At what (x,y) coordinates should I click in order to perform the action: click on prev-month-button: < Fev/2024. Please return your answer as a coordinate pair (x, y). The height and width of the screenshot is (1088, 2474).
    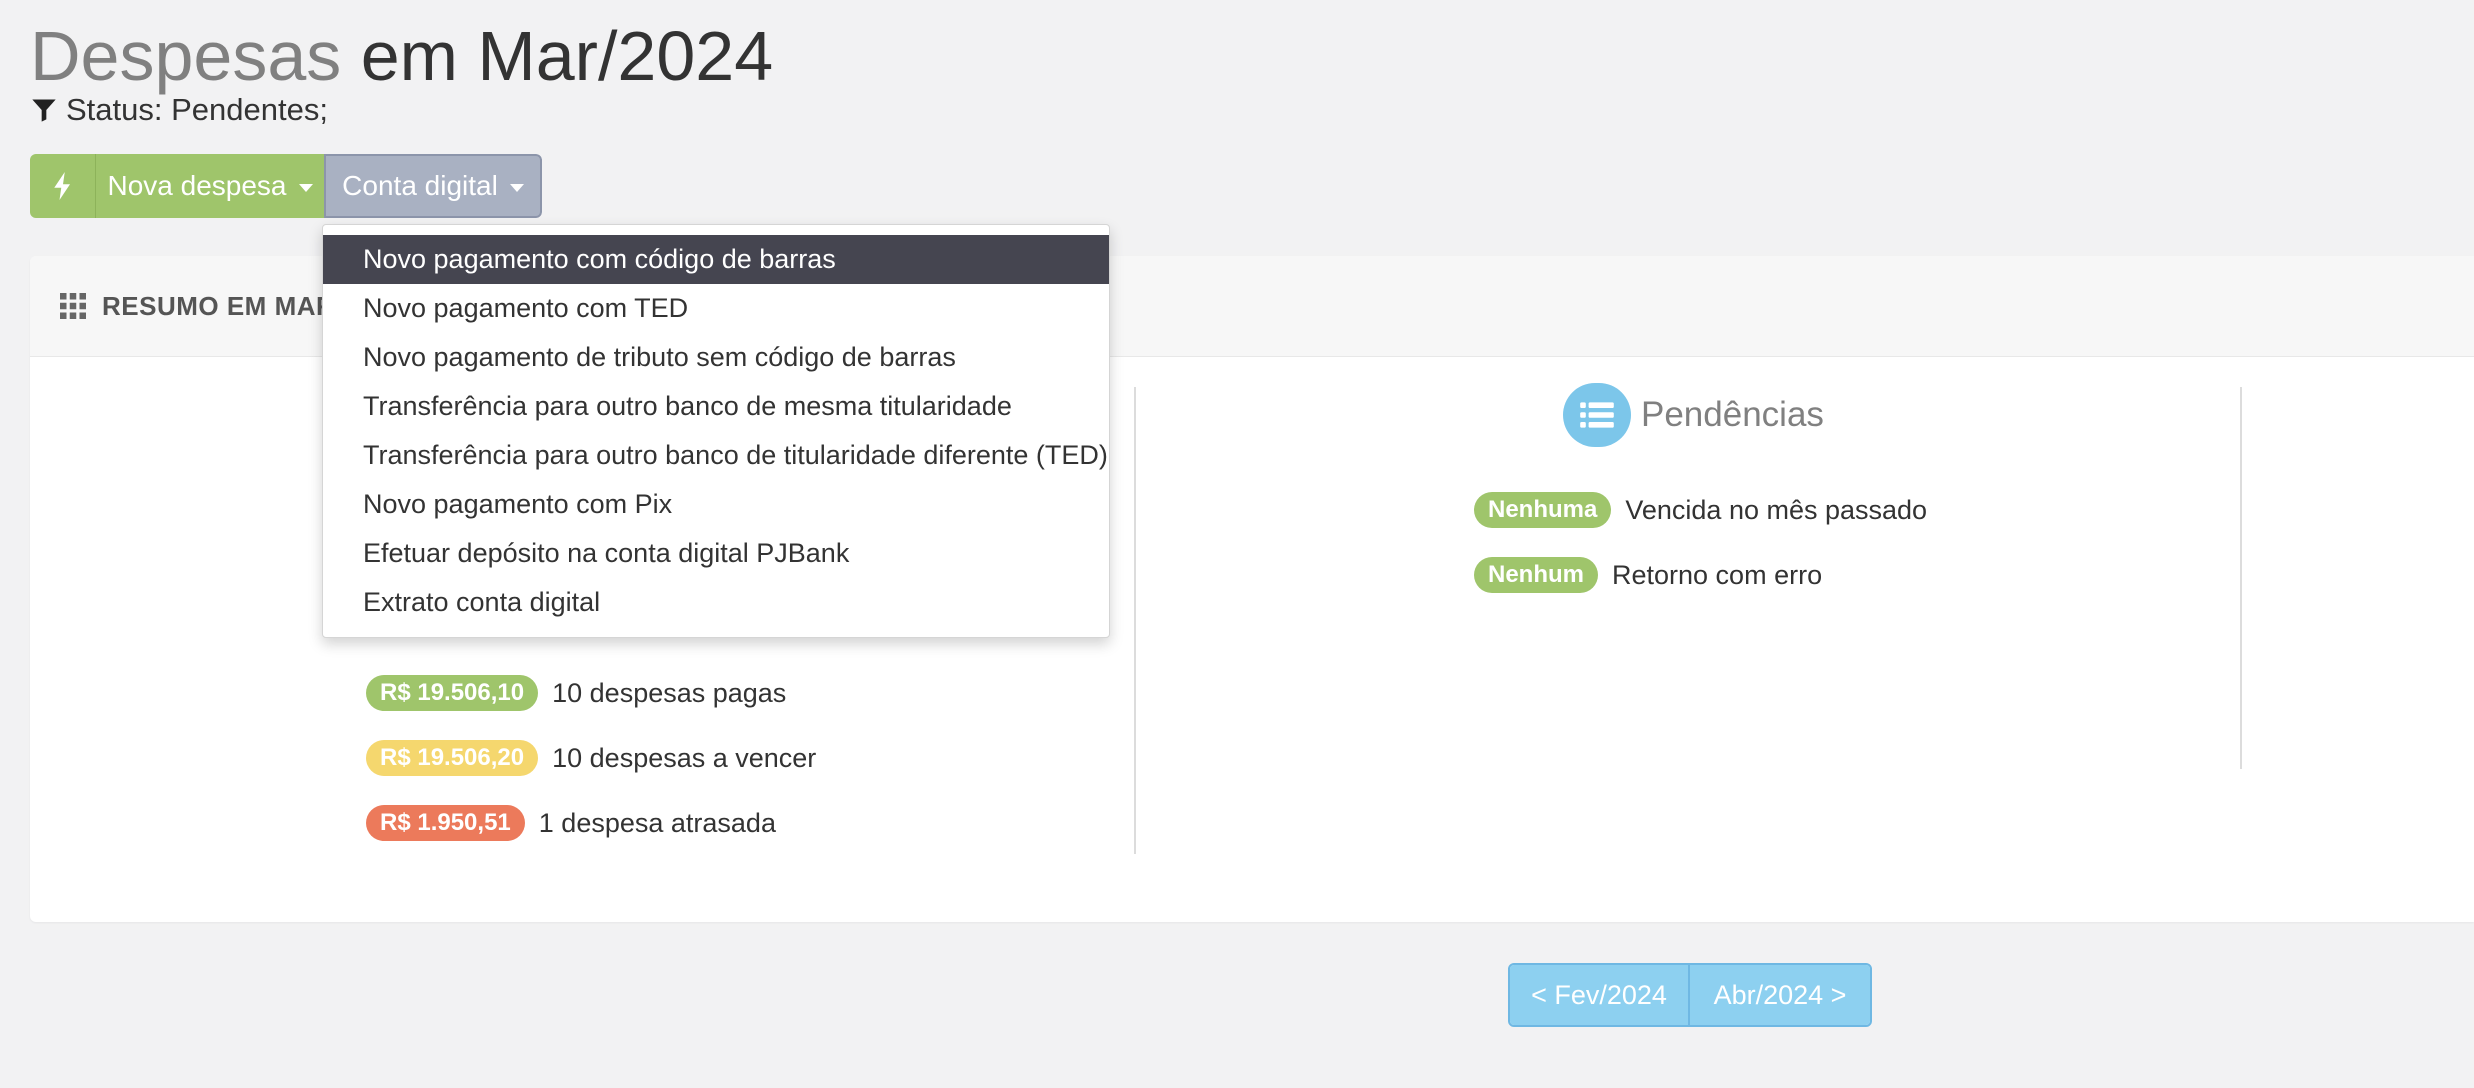
    Looking at the image, I should click on (1600, 995).